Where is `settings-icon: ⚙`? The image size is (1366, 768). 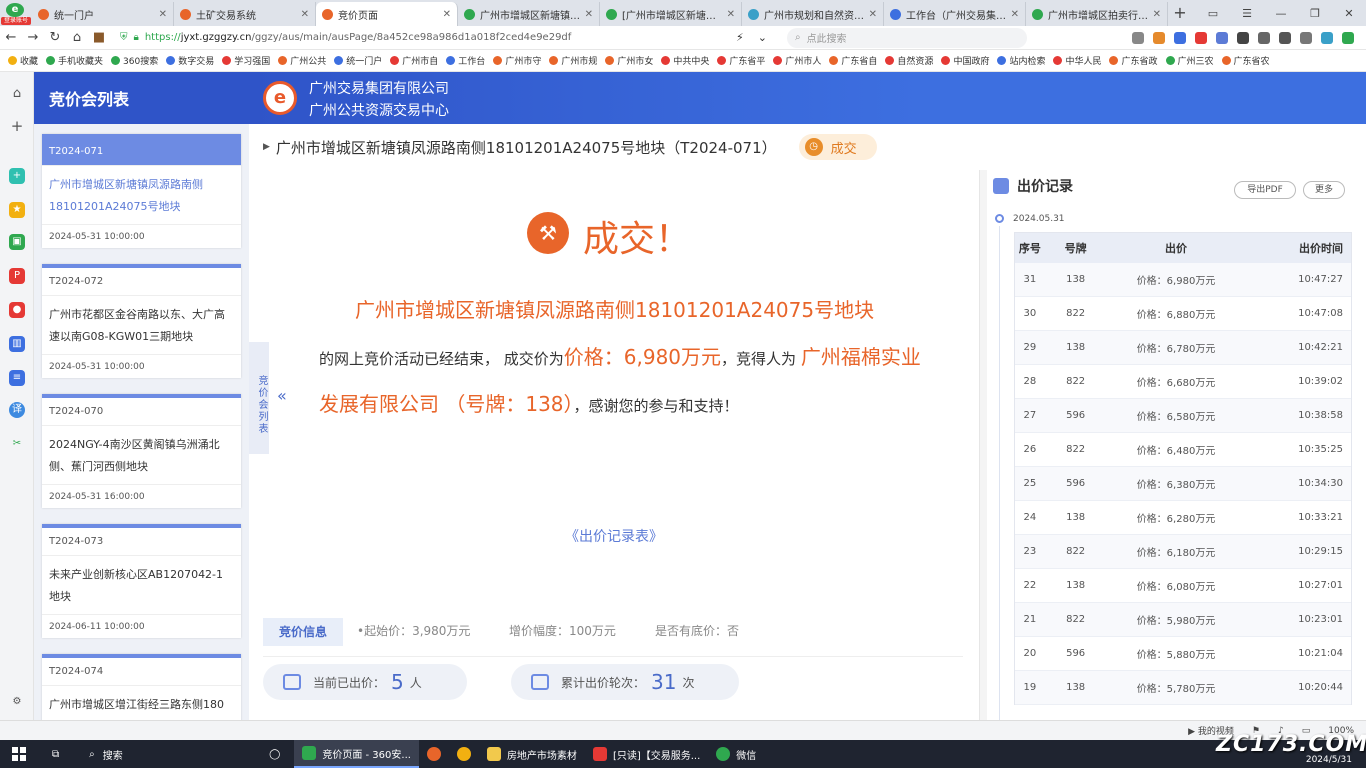
settings-icon: ⚙ is located at coordinates (17, 702).